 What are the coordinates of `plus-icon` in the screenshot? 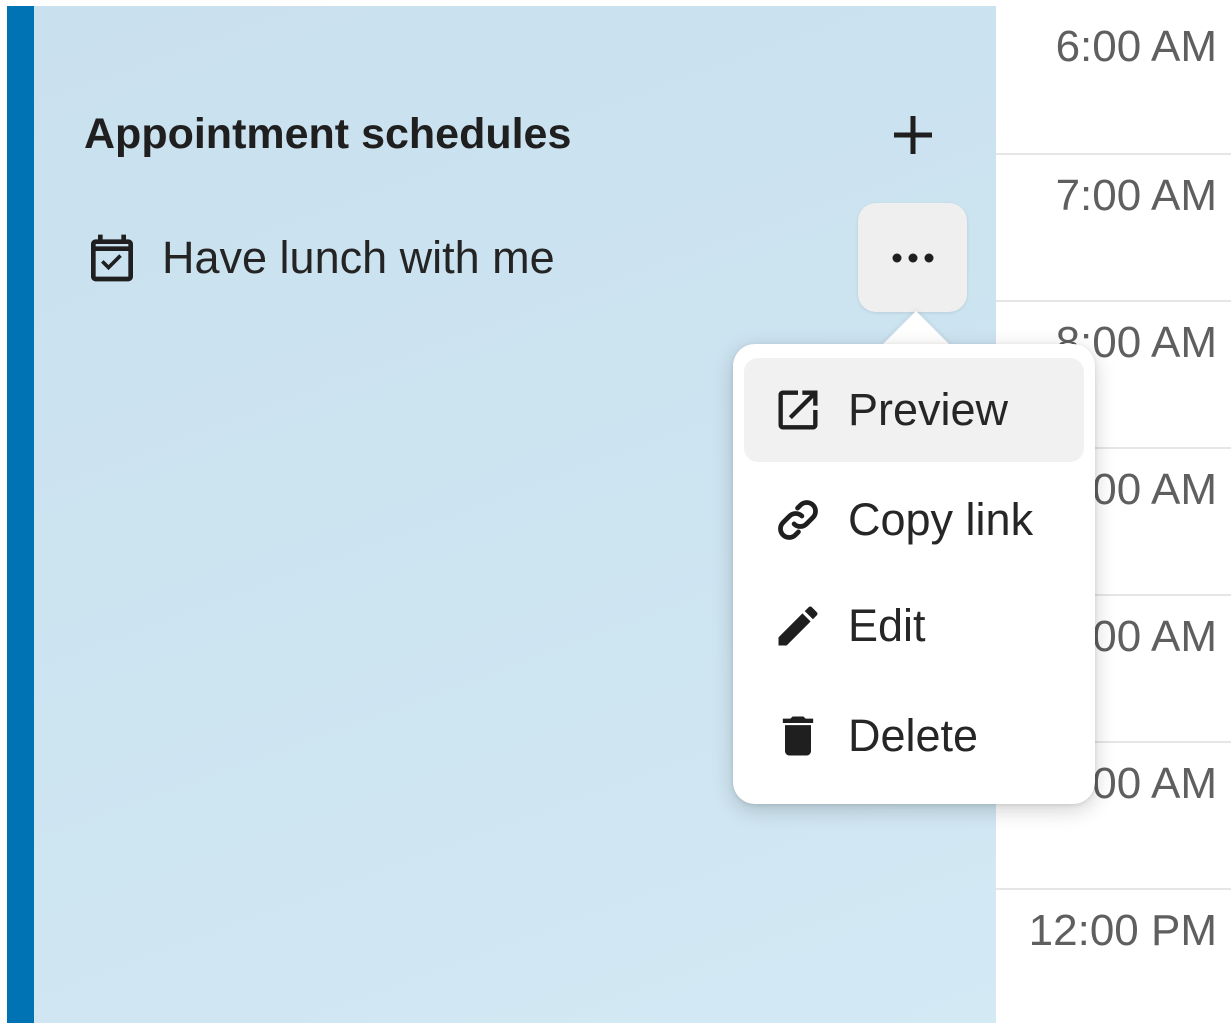 It's located at (913, 135).